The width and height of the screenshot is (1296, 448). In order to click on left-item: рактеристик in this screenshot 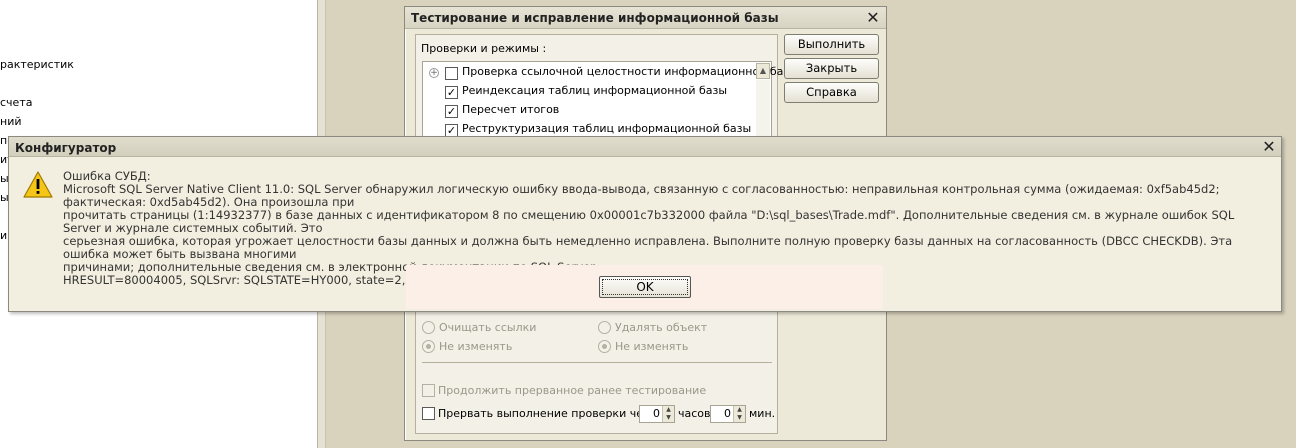, I will do `click(37, 64)`.